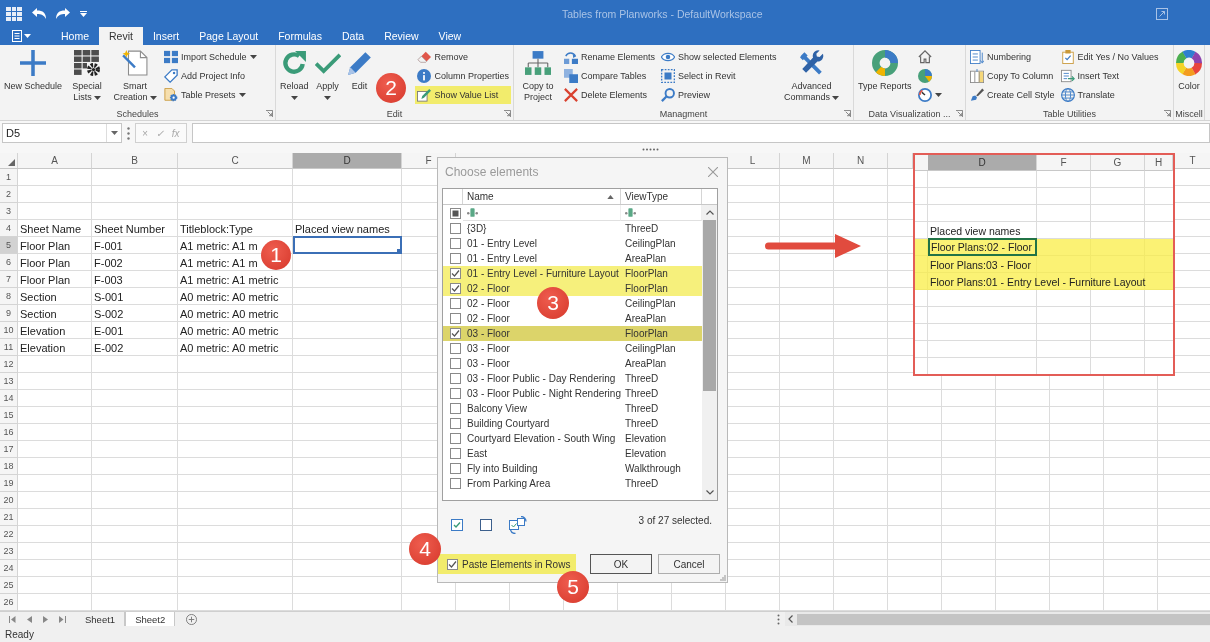 This screenshot has width=1210, height=642. I want to click on row-header: 12, so click(9, 364).